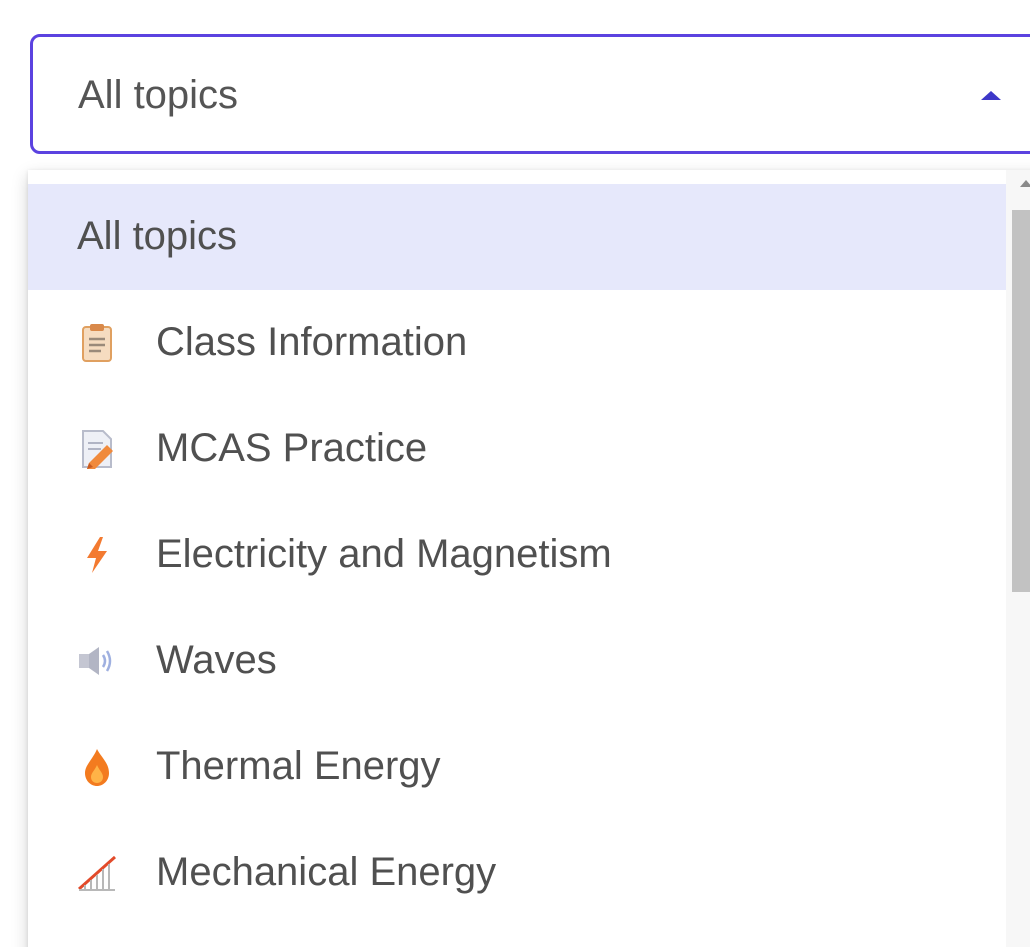 The height and width of the screenshot is (947, 1030). What do you see at coordinates (1025, 183) in the screenshot?
I see `scroll-up-arrow-icon` at bounding box center [1025, 183].